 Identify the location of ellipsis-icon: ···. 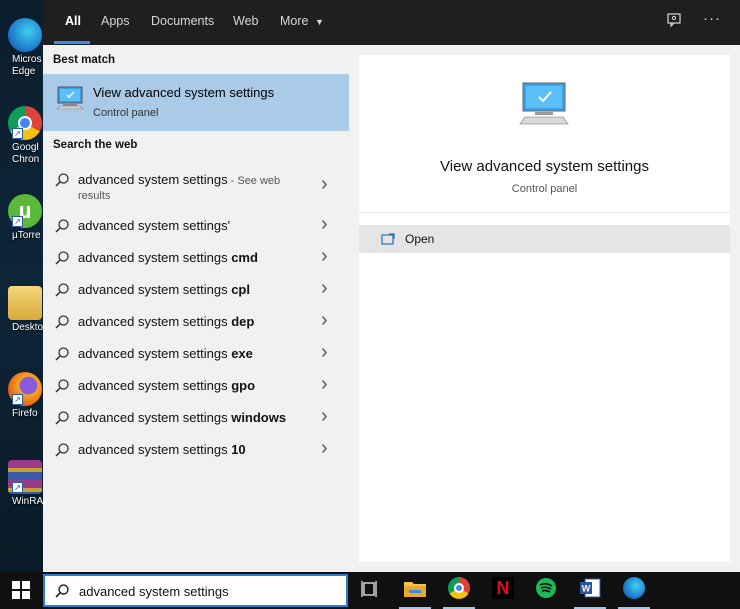
(712, 18).